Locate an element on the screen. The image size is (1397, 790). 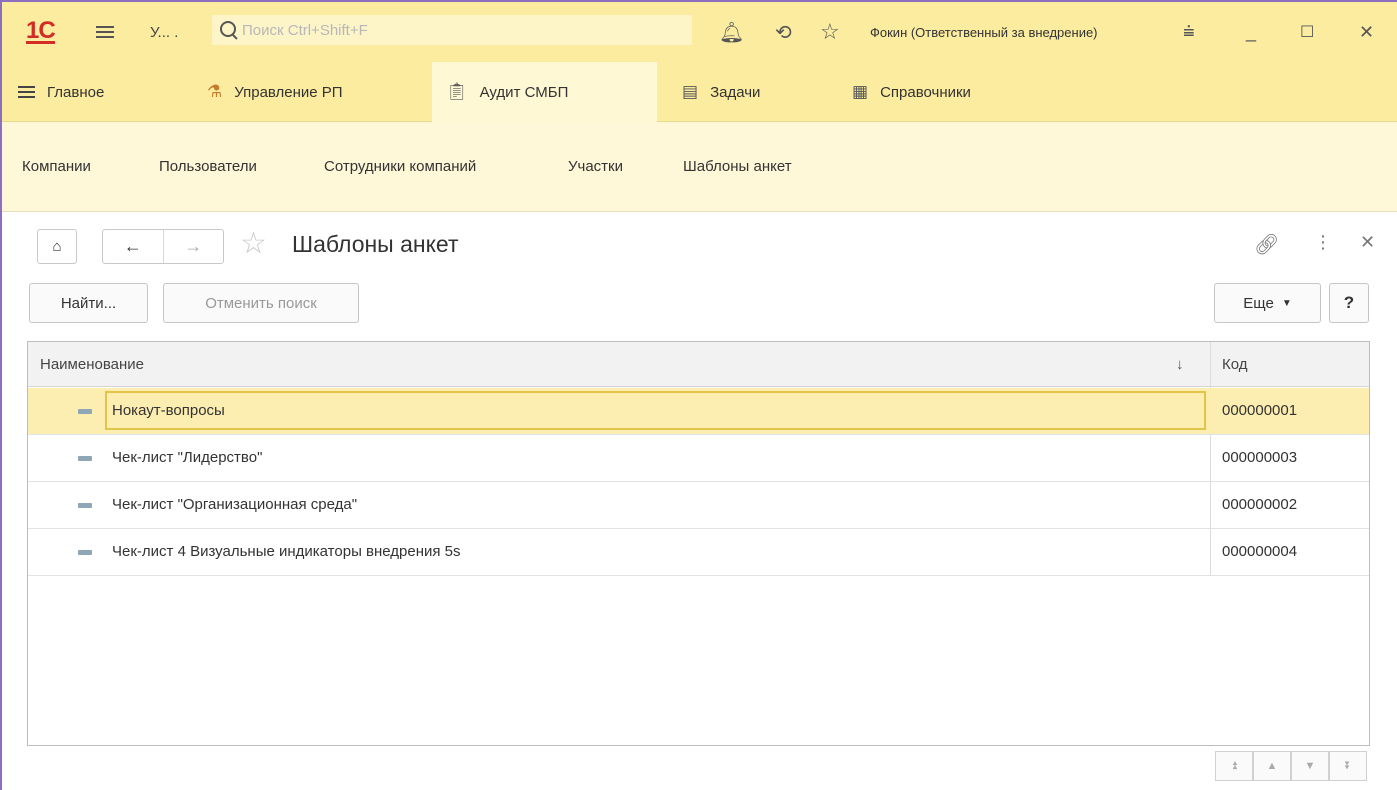
favorite-star-icon: ☆ is located at coordinates (253, 243).